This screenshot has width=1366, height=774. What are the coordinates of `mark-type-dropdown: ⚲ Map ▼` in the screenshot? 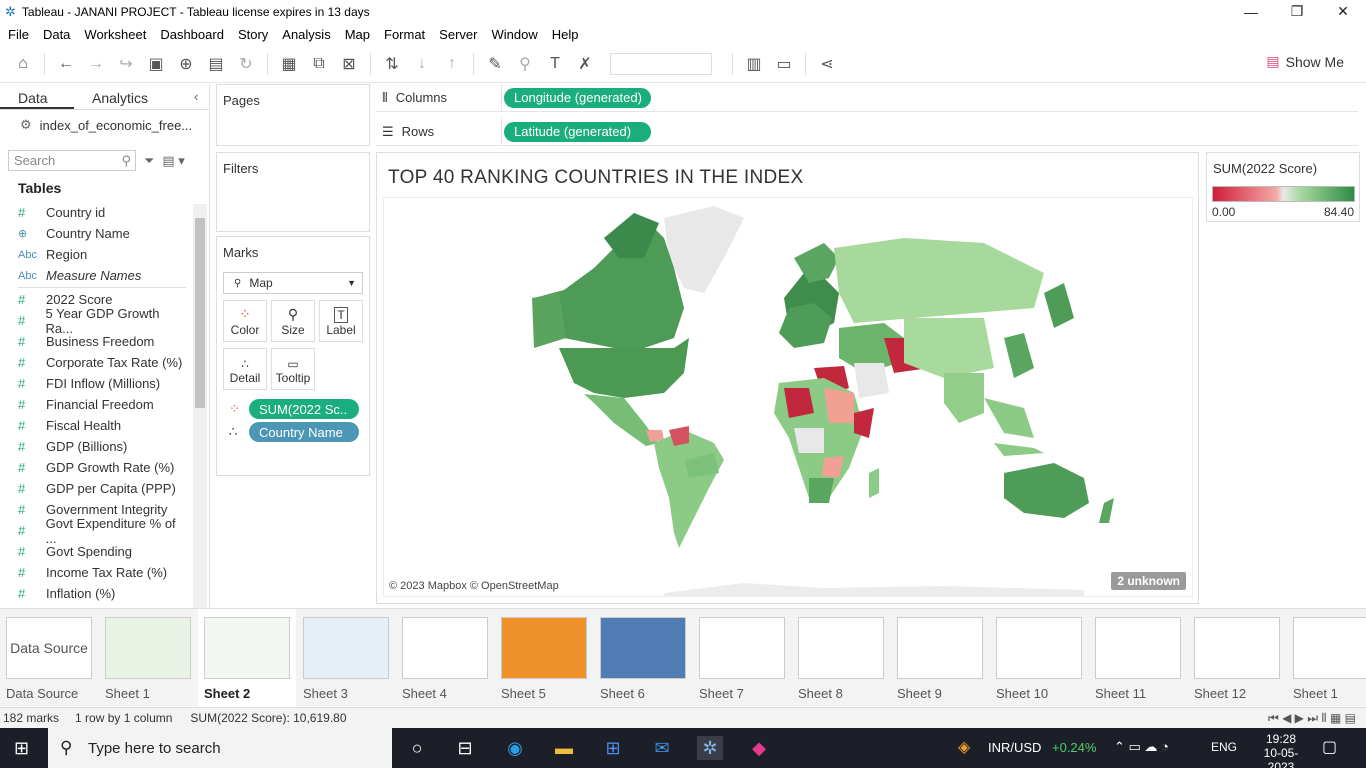 It's located at (293, 283).